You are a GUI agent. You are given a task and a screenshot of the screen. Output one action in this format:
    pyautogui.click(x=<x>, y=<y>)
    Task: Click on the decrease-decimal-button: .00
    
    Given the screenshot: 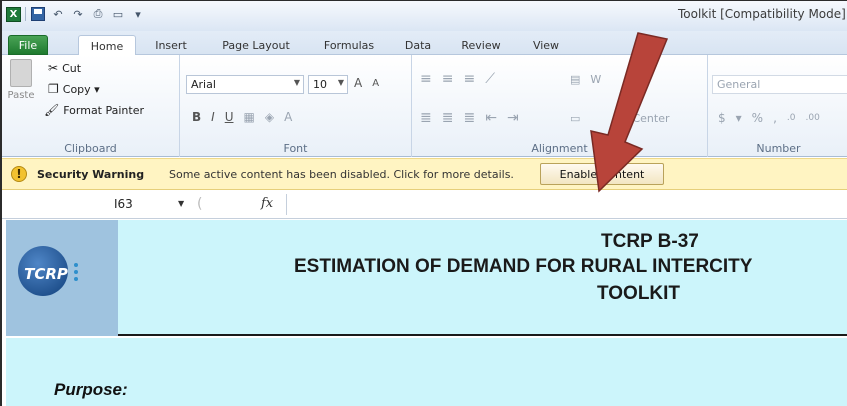 What is the action you would take?
    pyautogui.click(x=813, y=118)
    